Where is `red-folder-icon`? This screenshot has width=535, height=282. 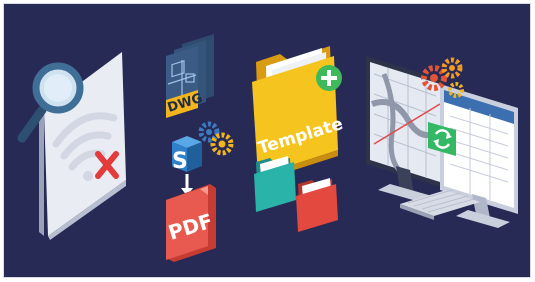 red-folder-icon is located at coordinates (317, 205).